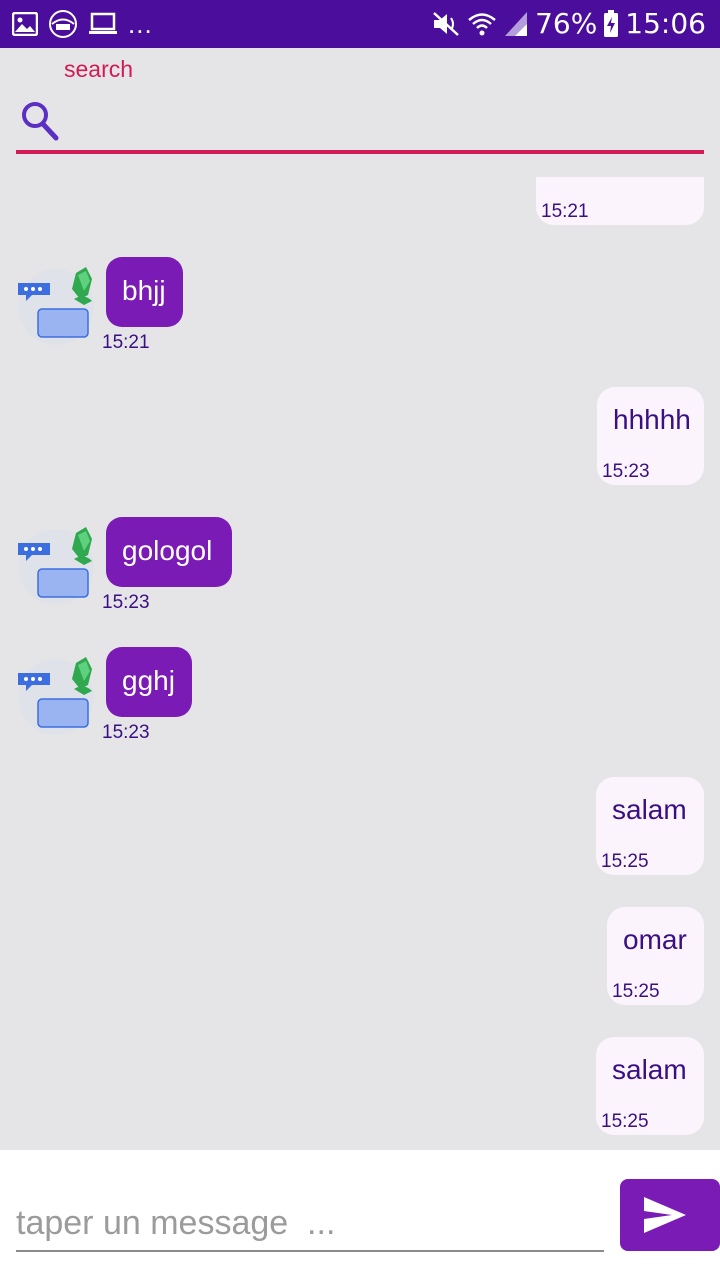  I want to click on send-button, so click(670, 1215).